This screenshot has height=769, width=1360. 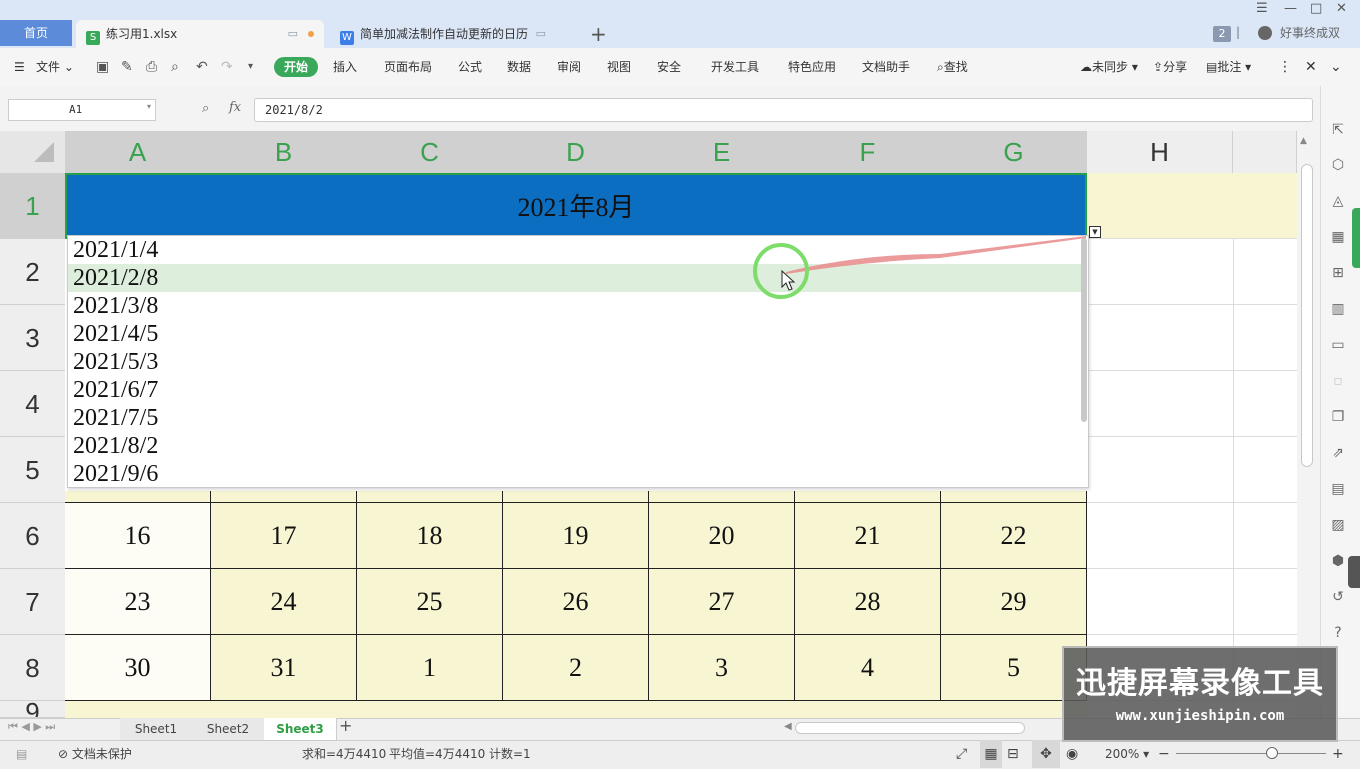 I want to click on select-all-corner, so click(x=32, y=152).